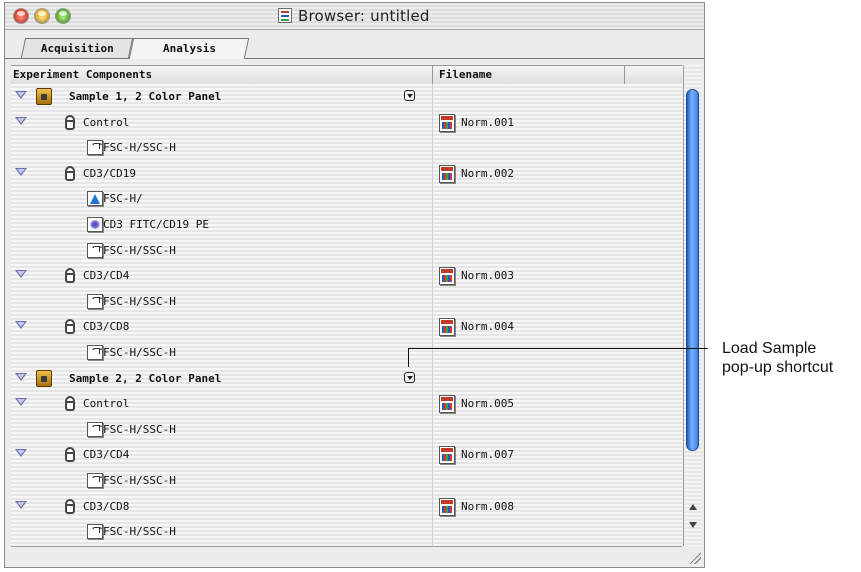 The height and width of the screenshot is (572, 861). What do you see at coordinates (778, 367) in the screenshot?
I see `callout-line-2: pop-up shortcut` at bounding box center [778, 367].